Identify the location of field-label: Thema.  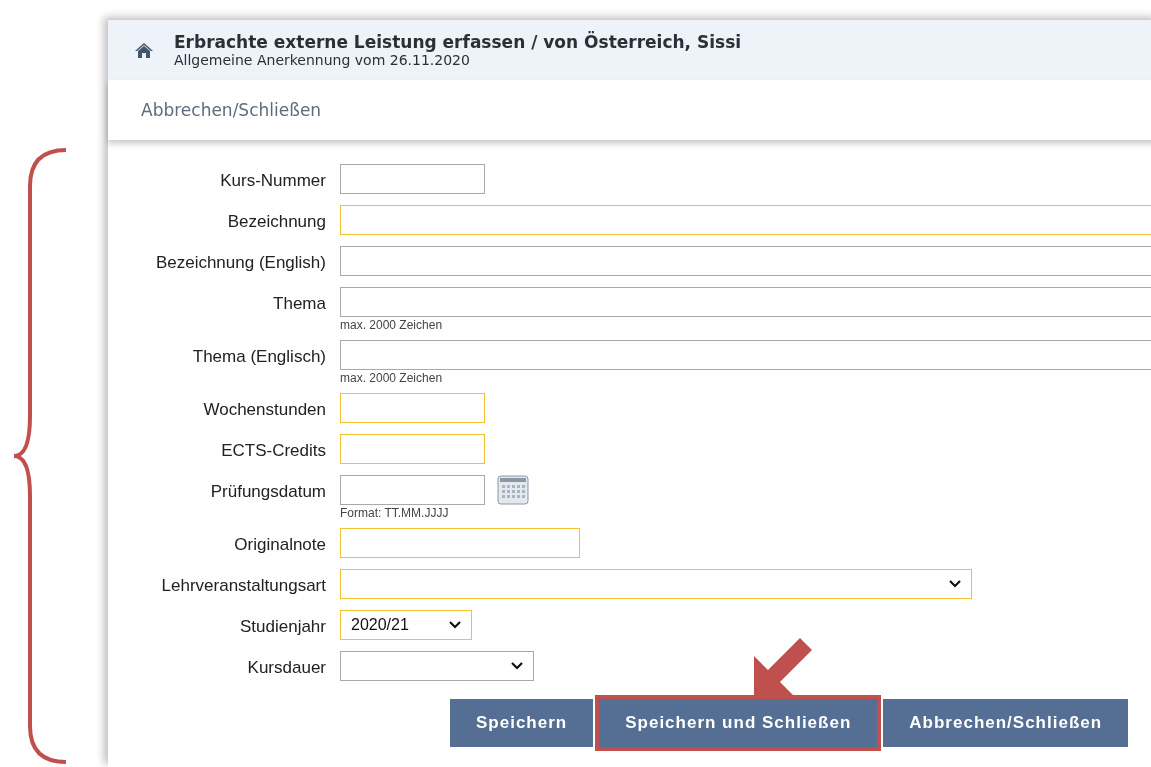
(299, 304).